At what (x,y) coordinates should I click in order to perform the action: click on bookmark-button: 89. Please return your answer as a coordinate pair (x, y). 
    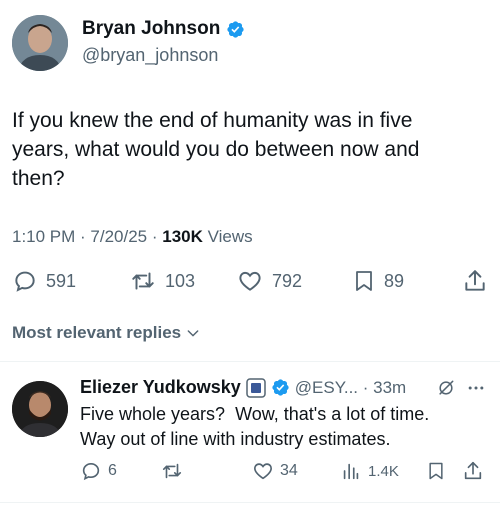
    Looking at the image, I should click on (378, 281).